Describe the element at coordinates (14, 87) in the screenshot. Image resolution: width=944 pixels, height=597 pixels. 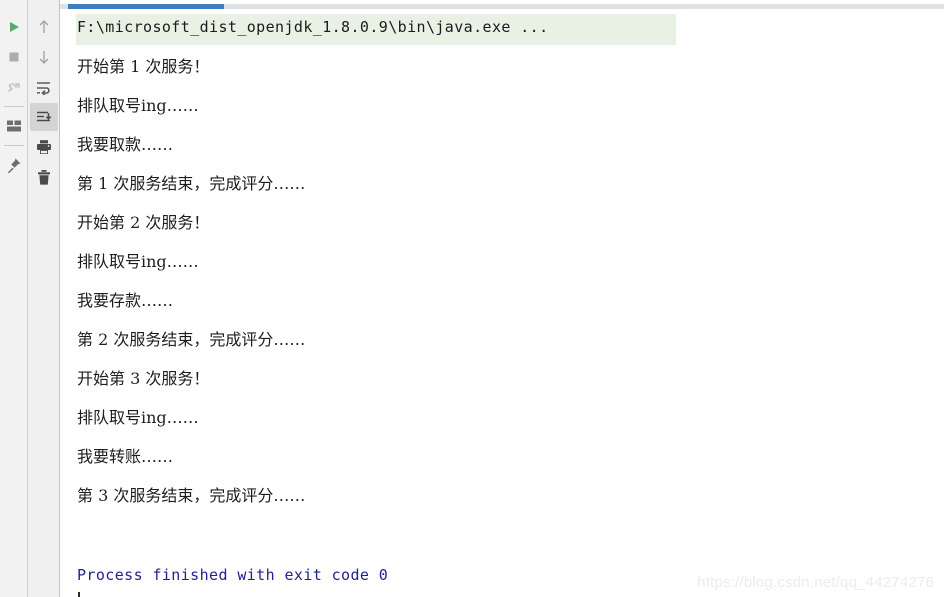
I see `rerun-tests-icon` at that location.